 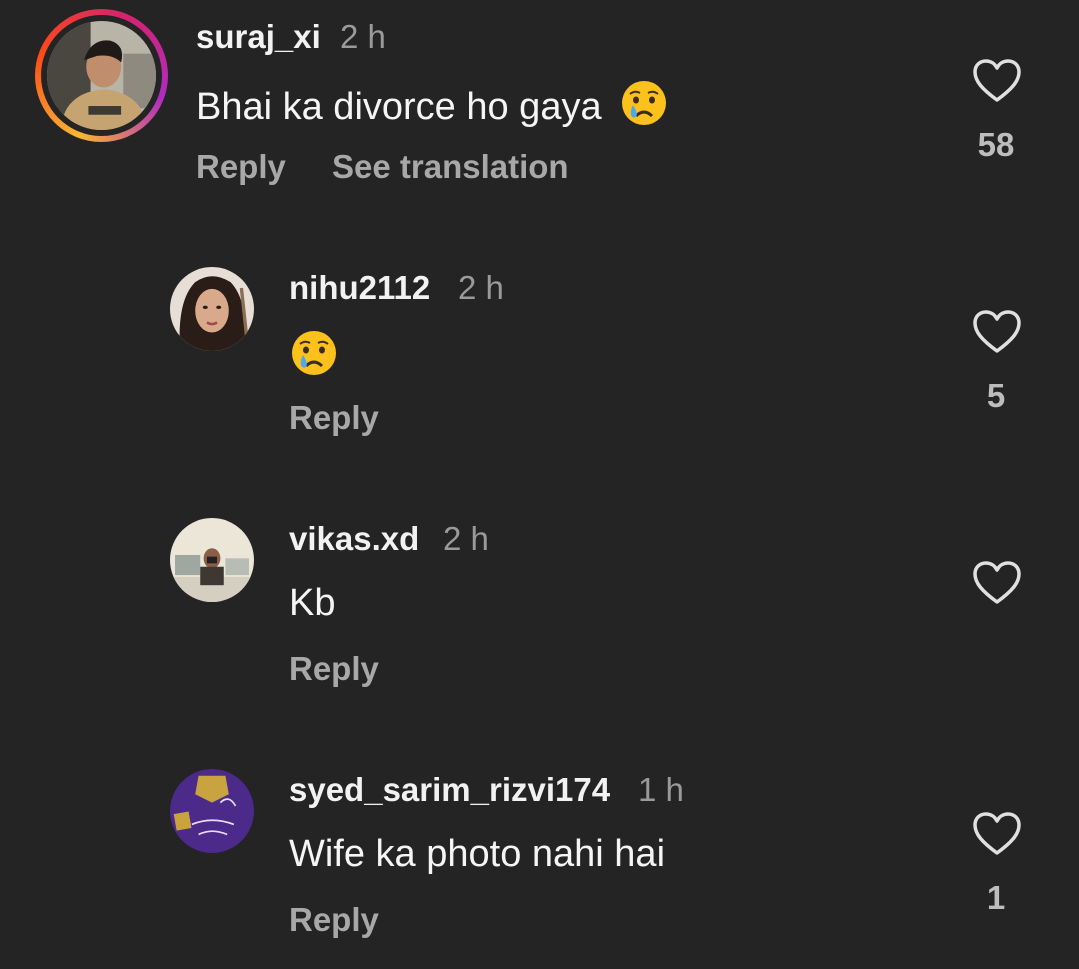 I want to click on comment-username: vikas.xd, so click(x=354, y=539).